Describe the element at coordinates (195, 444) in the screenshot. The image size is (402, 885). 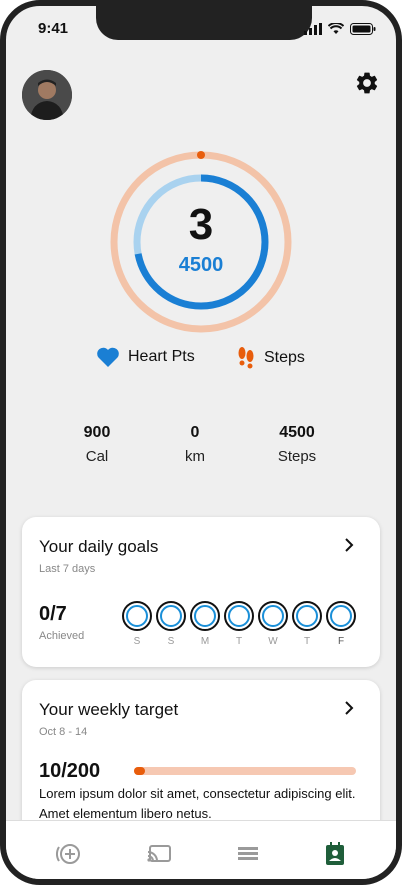
I see `stat-distance: 0 km` at that location.